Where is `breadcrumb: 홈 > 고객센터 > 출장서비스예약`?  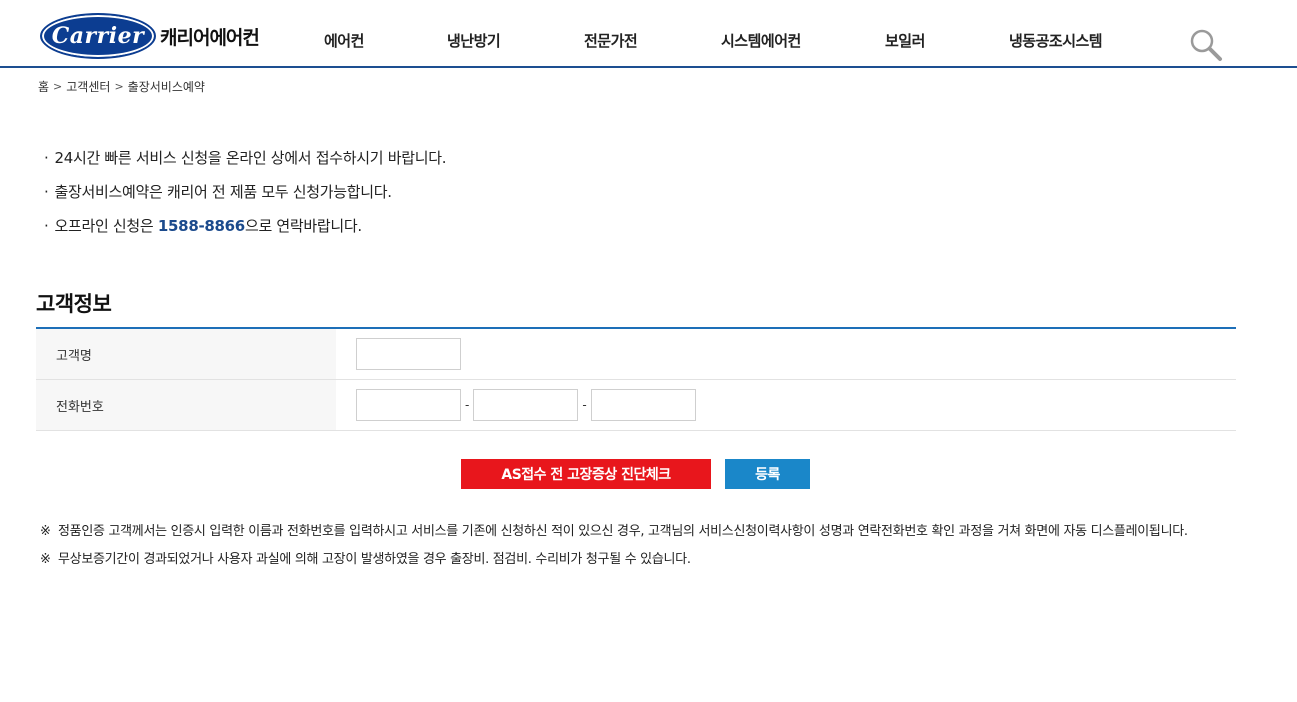
breadcrumb: 홈 > 고객센터 > 출장서비스예약 is located at coordinates (121, 86).